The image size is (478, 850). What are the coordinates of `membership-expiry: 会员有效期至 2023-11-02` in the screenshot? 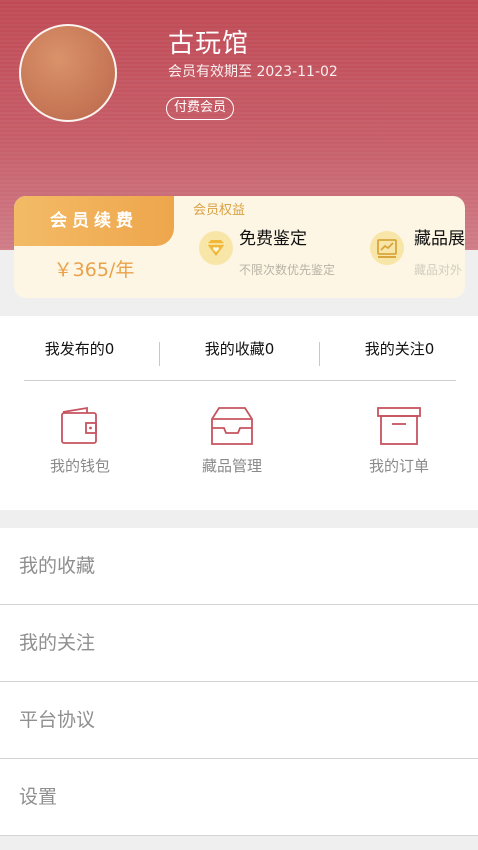 It's located at (253, 72).